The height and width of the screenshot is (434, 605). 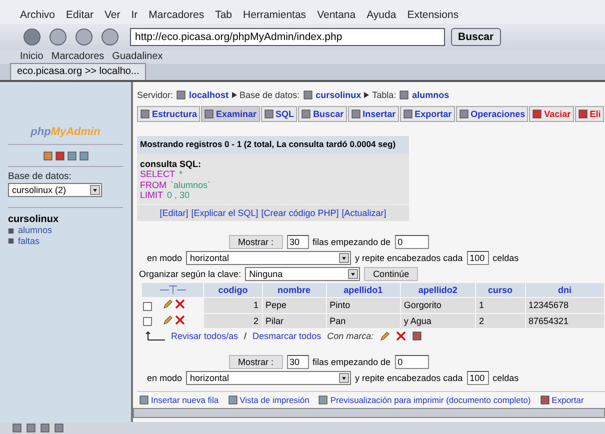 I want to click on horizontal-scrollbar, so click(x=369, y=413).